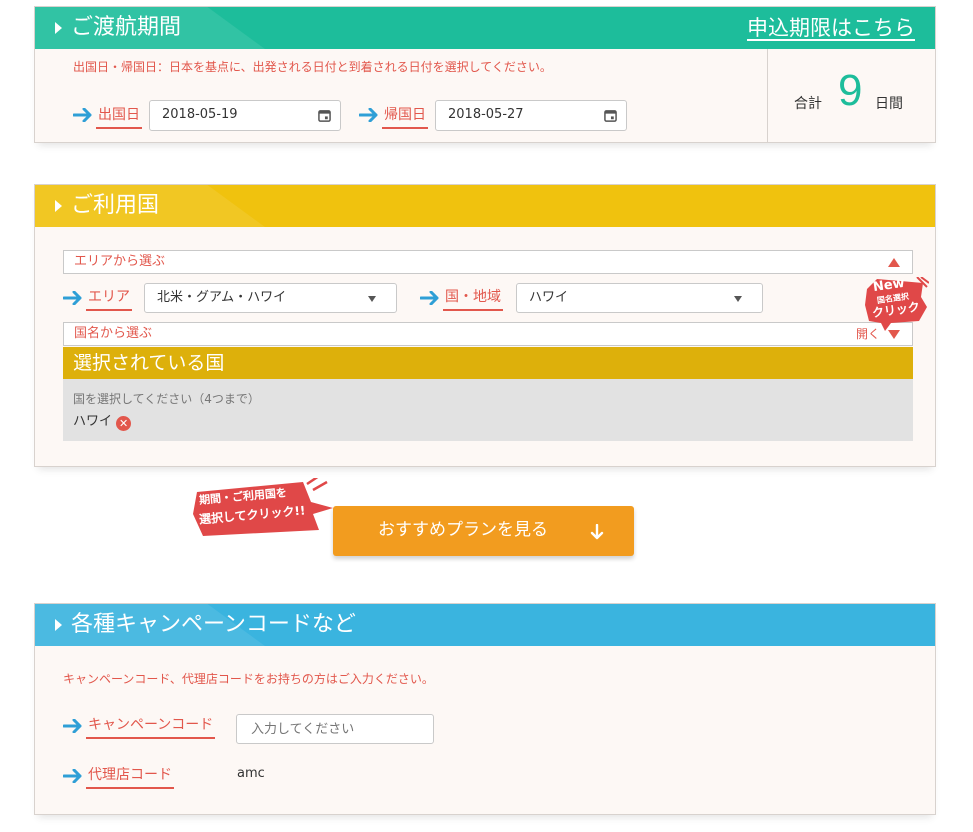 The height and width of the screenshot is (832, 973). What do you see at coordinates (488, 262) in the screenshot?
I see `area-picker-toggle: エリアから選ぶ` at bounding box center [488, 262].